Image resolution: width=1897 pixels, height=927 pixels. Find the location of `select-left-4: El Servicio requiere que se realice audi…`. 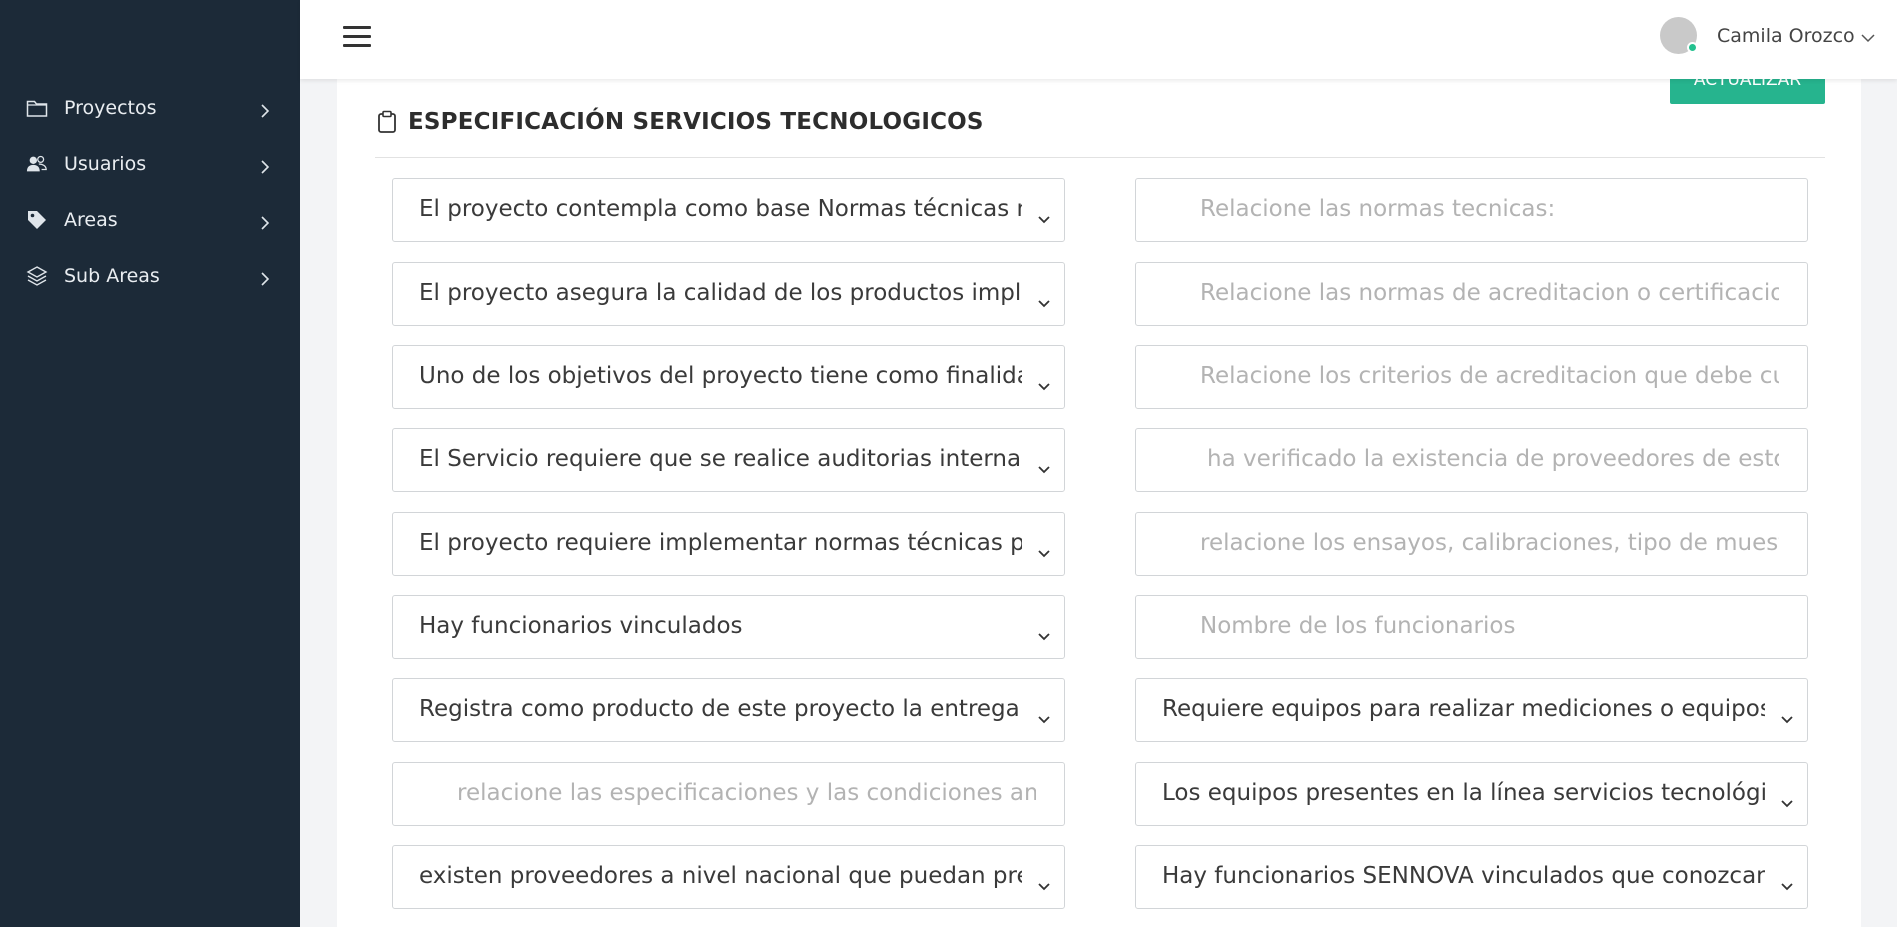

select-left-4: El Servicio requiere que se realice audi… is located at coordinates (728, 460).